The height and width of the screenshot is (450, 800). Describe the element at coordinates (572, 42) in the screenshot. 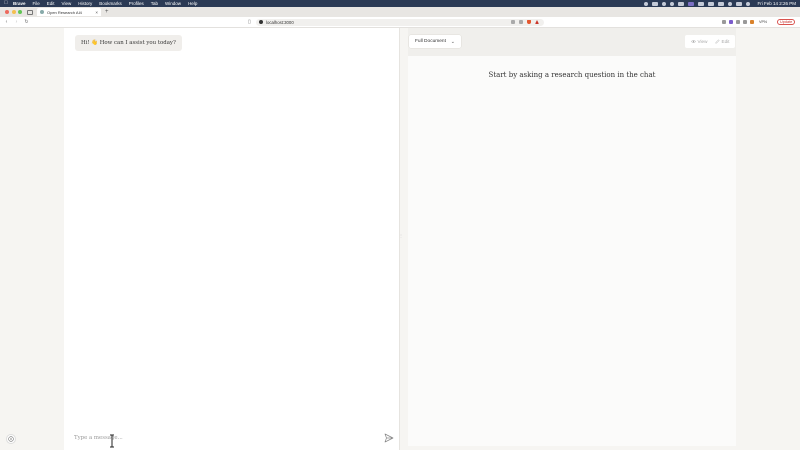

I see `document-header: Full Document ⌄ View Edit` at that location.